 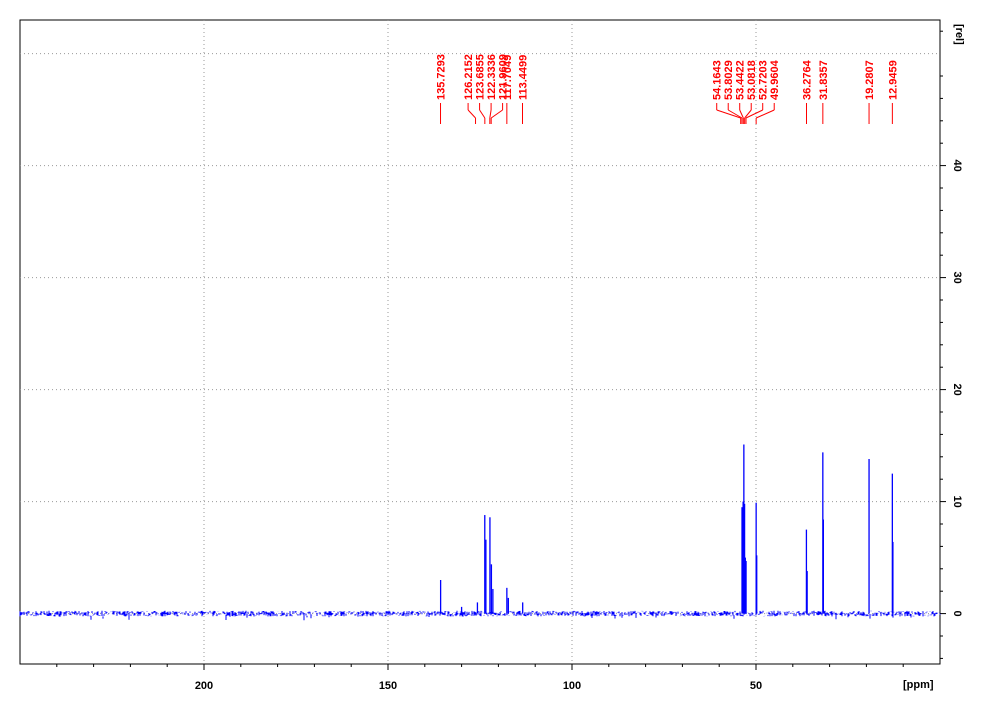 What do you see at coordinates (957, 389) in the screenshot?
I see `y-tick-label: 20` at bounding box center [957, 389].